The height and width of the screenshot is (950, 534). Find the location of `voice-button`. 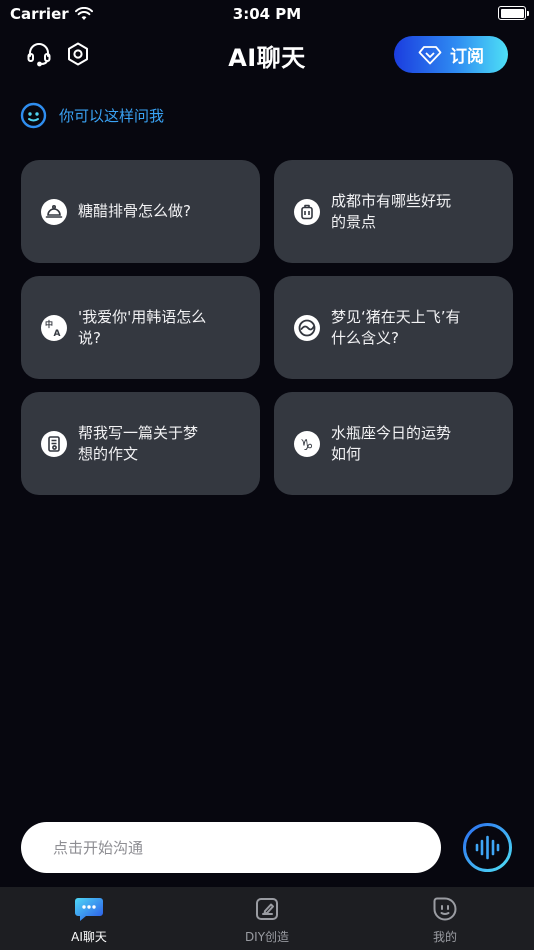

voice-button is located at coordinates (487, 847).